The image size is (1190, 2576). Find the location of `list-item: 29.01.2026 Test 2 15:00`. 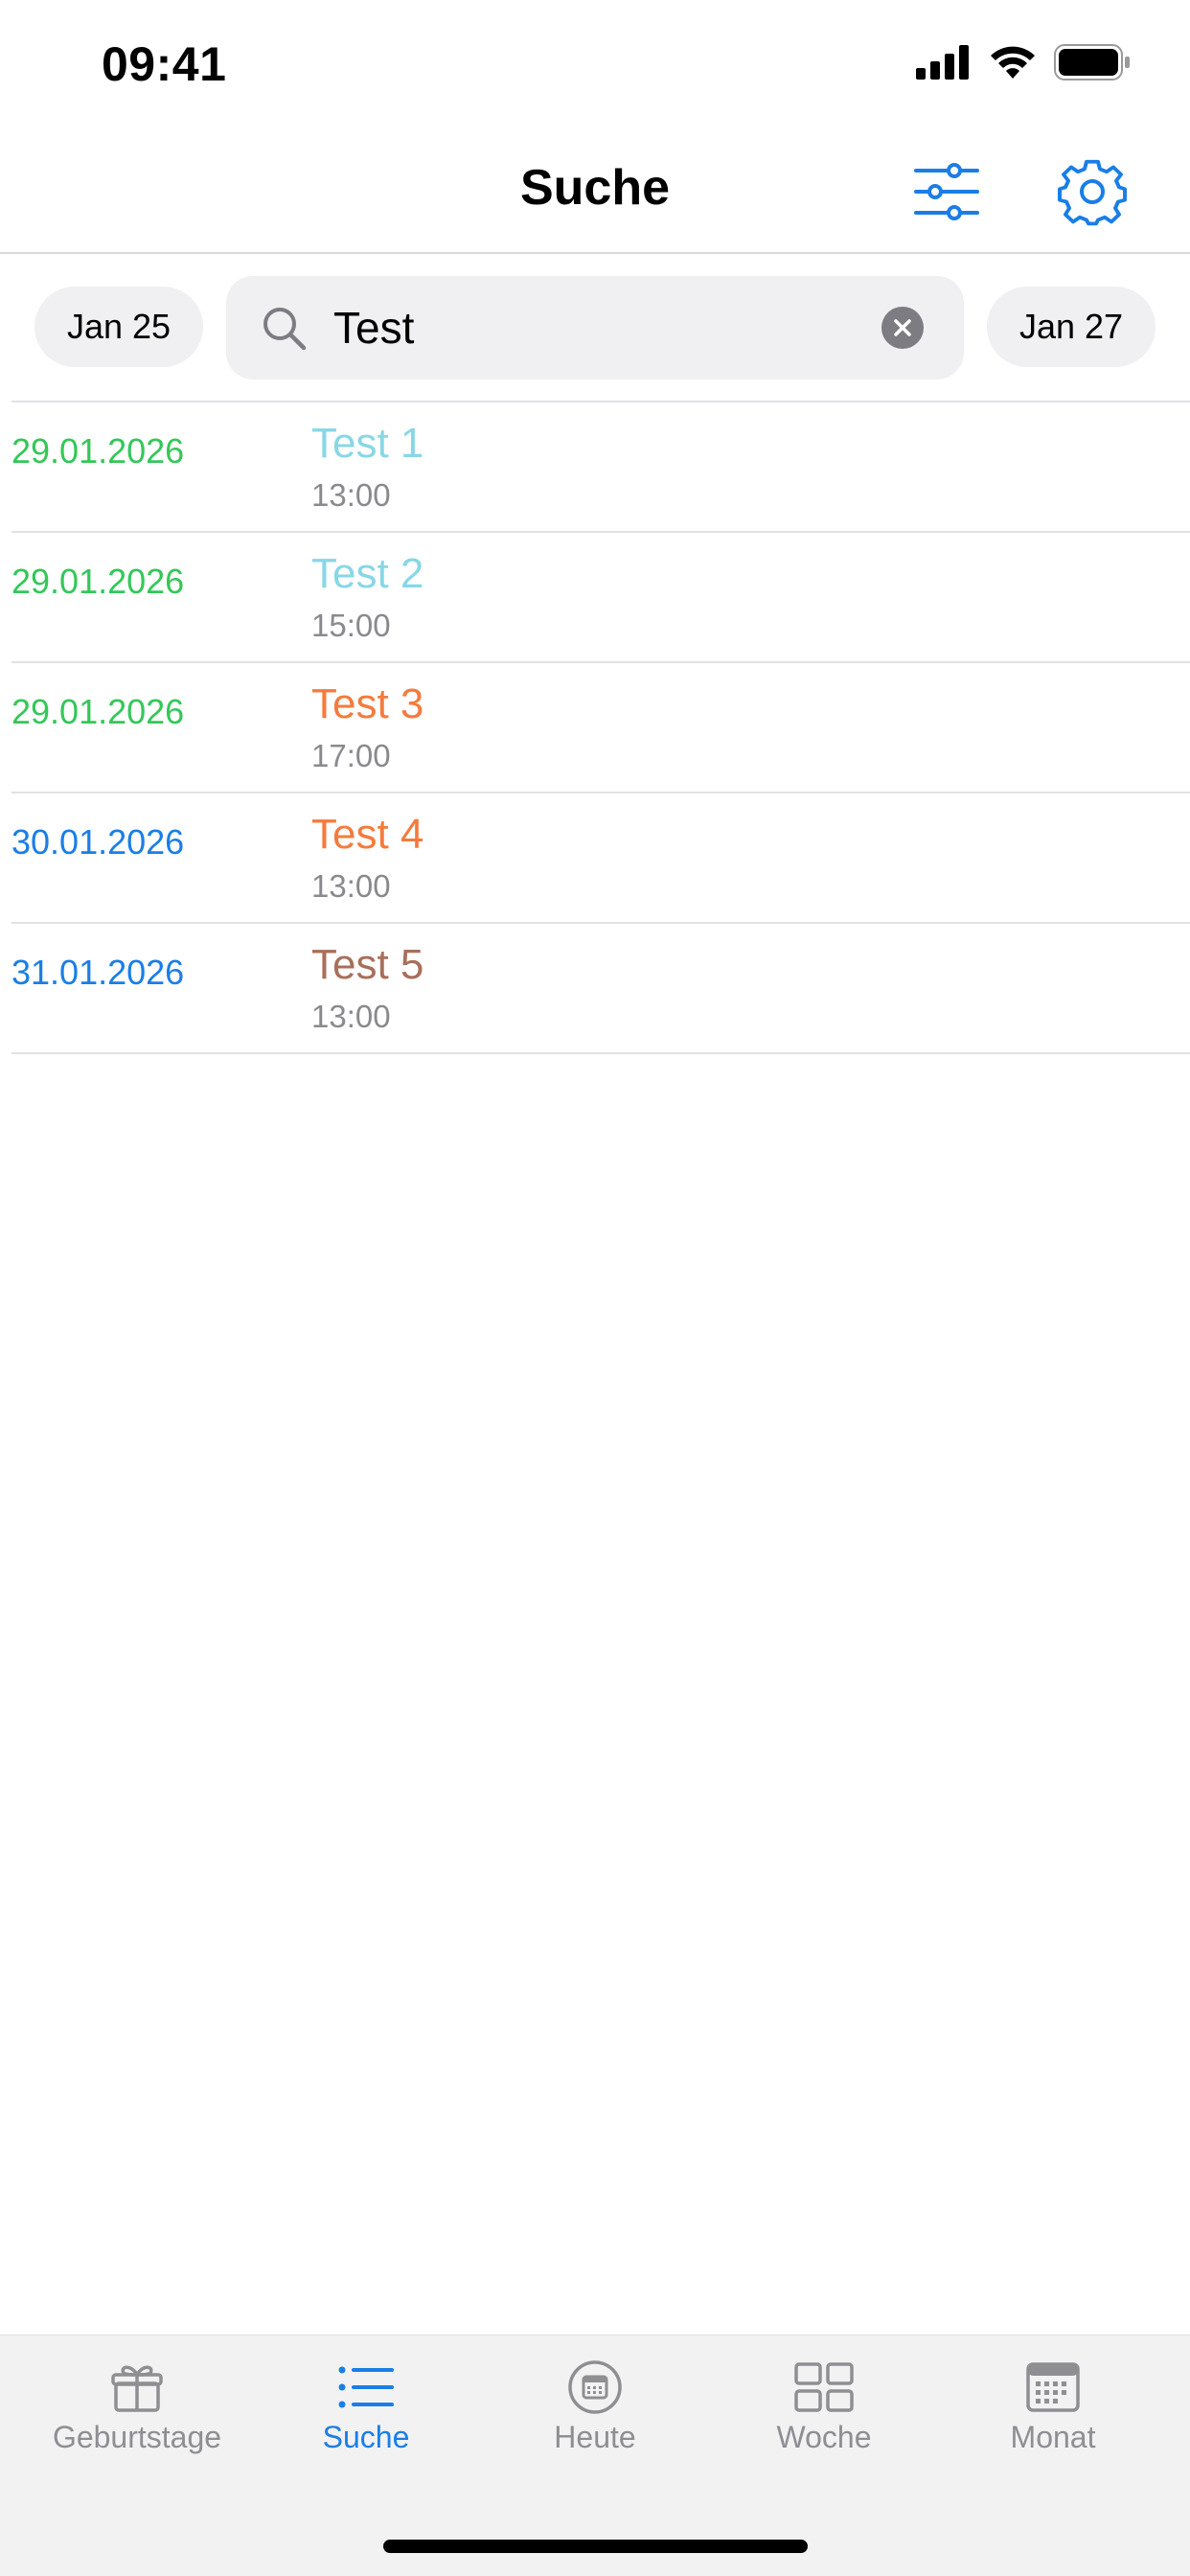

list-item: 29.01.2026 Test 2 15:00 is located at coordinates (601, 598).